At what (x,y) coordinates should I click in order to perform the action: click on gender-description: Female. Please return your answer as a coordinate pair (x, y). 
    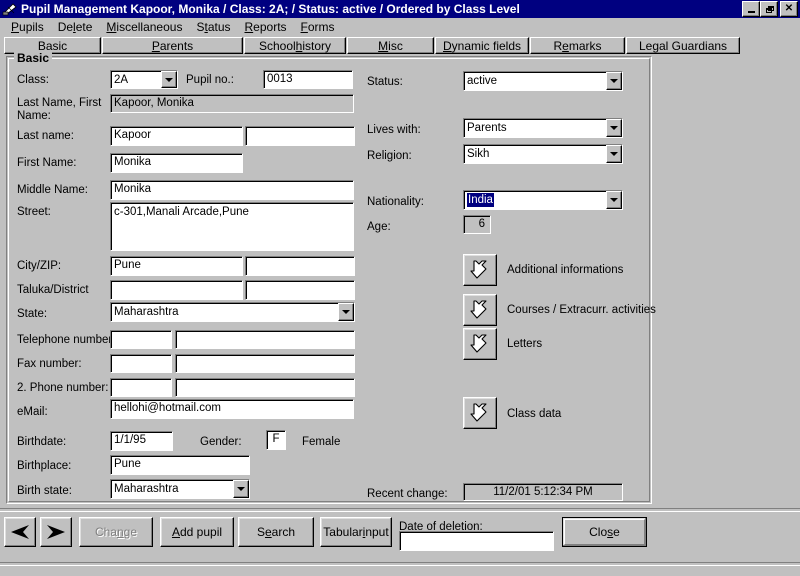
    Looking at the image, I should click on (321, 442).